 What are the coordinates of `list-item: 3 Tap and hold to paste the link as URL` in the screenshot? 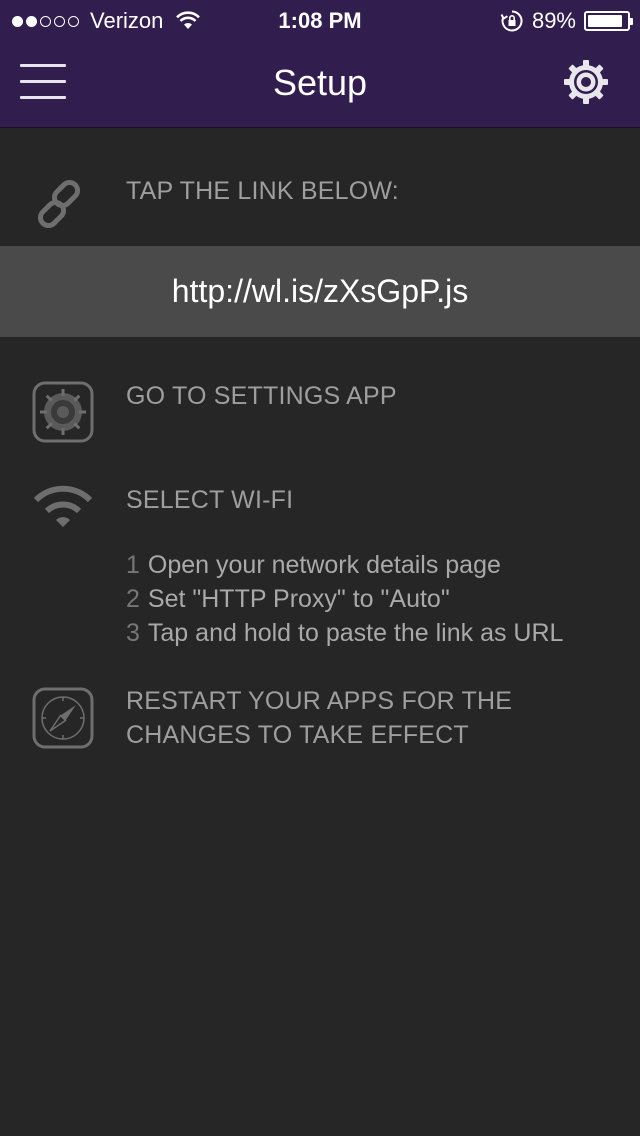 It's located at (344, 633).